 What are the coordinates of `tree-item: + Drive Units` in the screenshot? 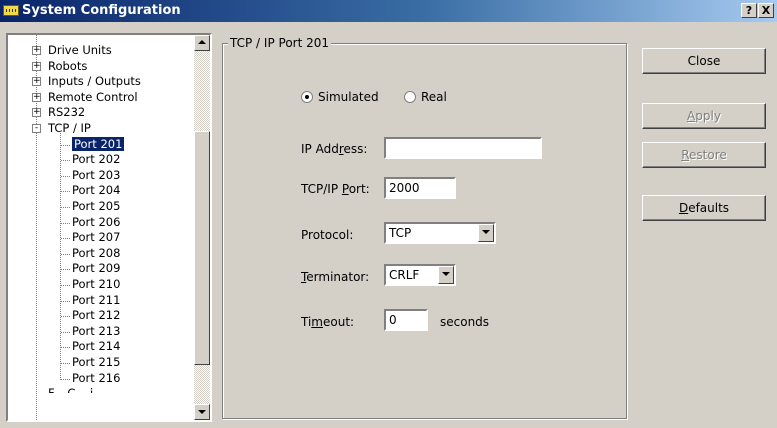 It's located at (72, 50).